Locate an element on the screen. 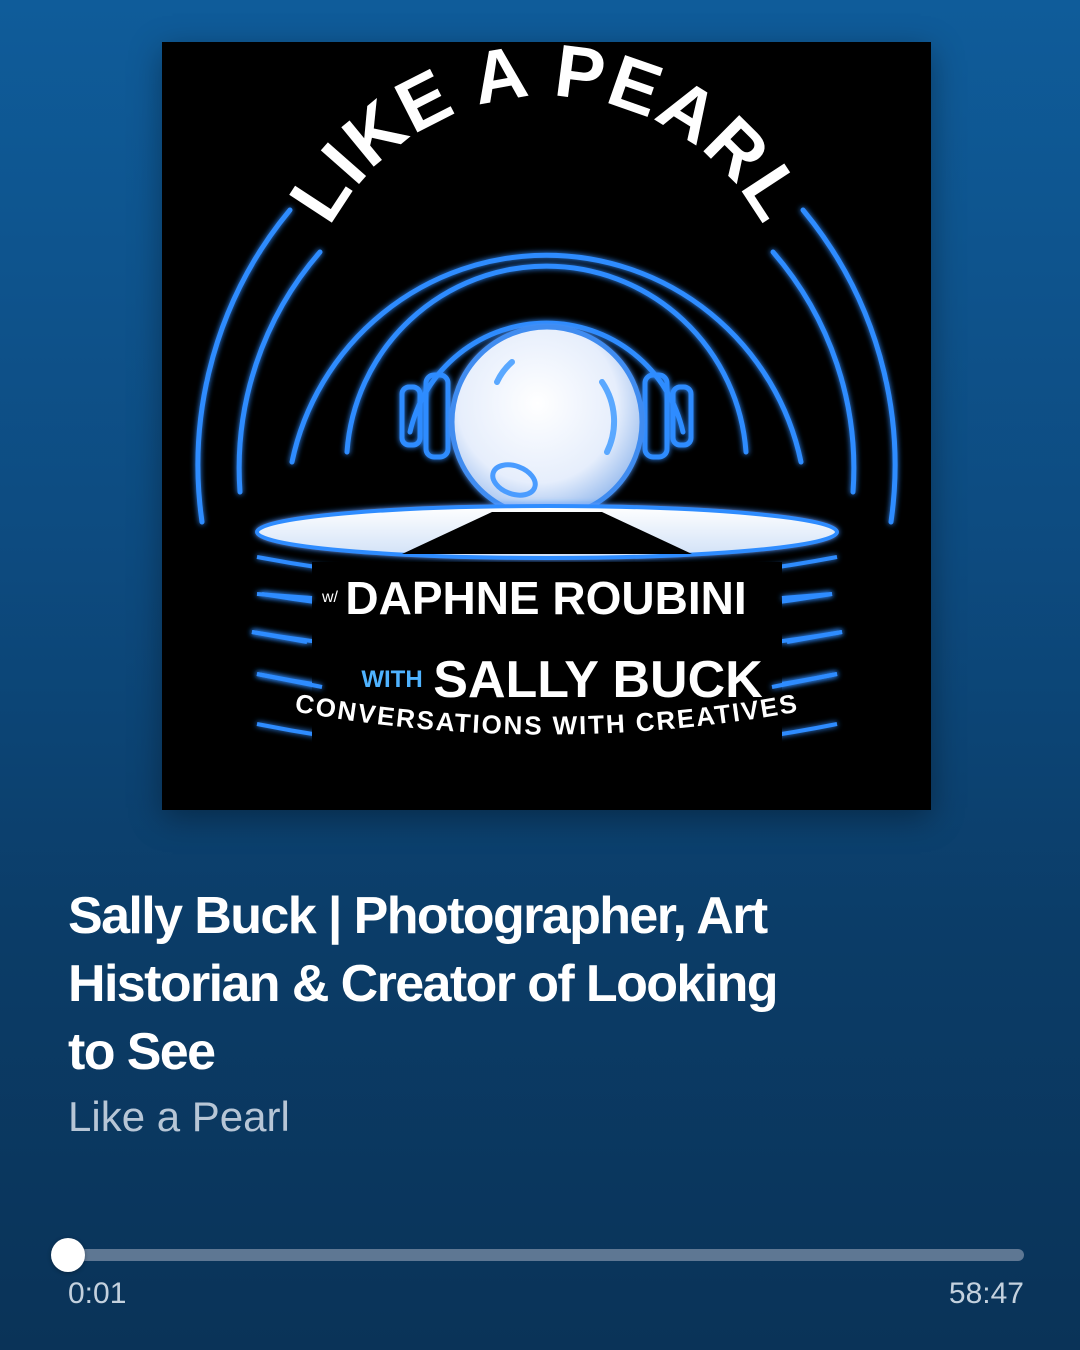 Image resolution: width=1080 pixels, height=1350 pixels. artwork-host-prefix: w/ is located at coordinates (330, 597).